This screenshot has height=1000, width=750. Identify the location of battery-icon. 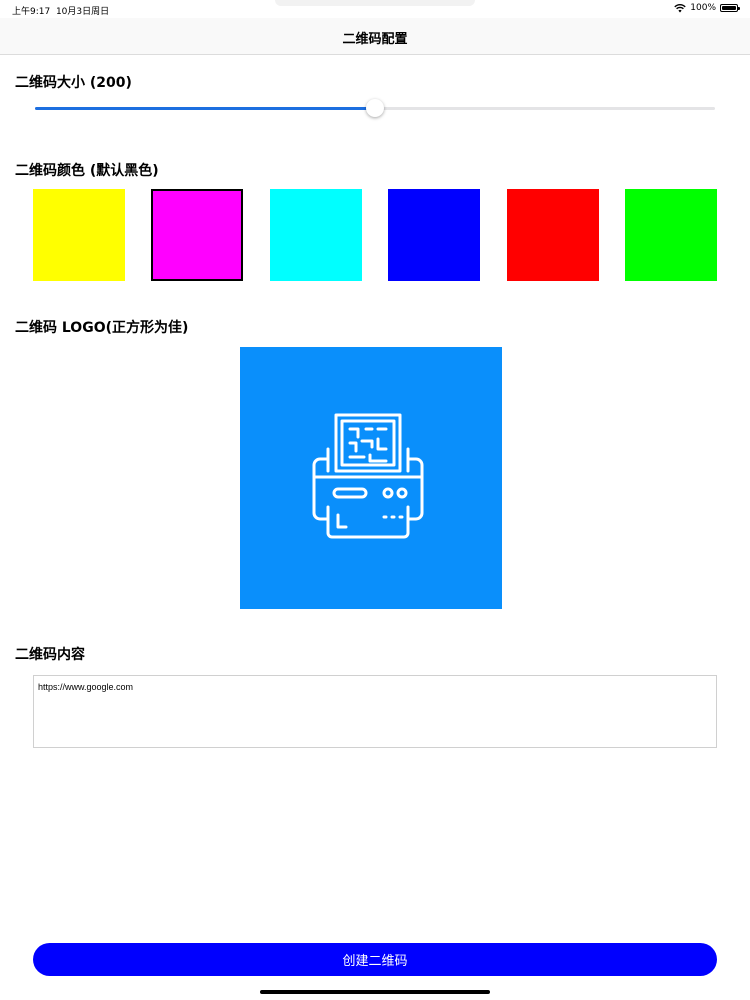
(730, 8).